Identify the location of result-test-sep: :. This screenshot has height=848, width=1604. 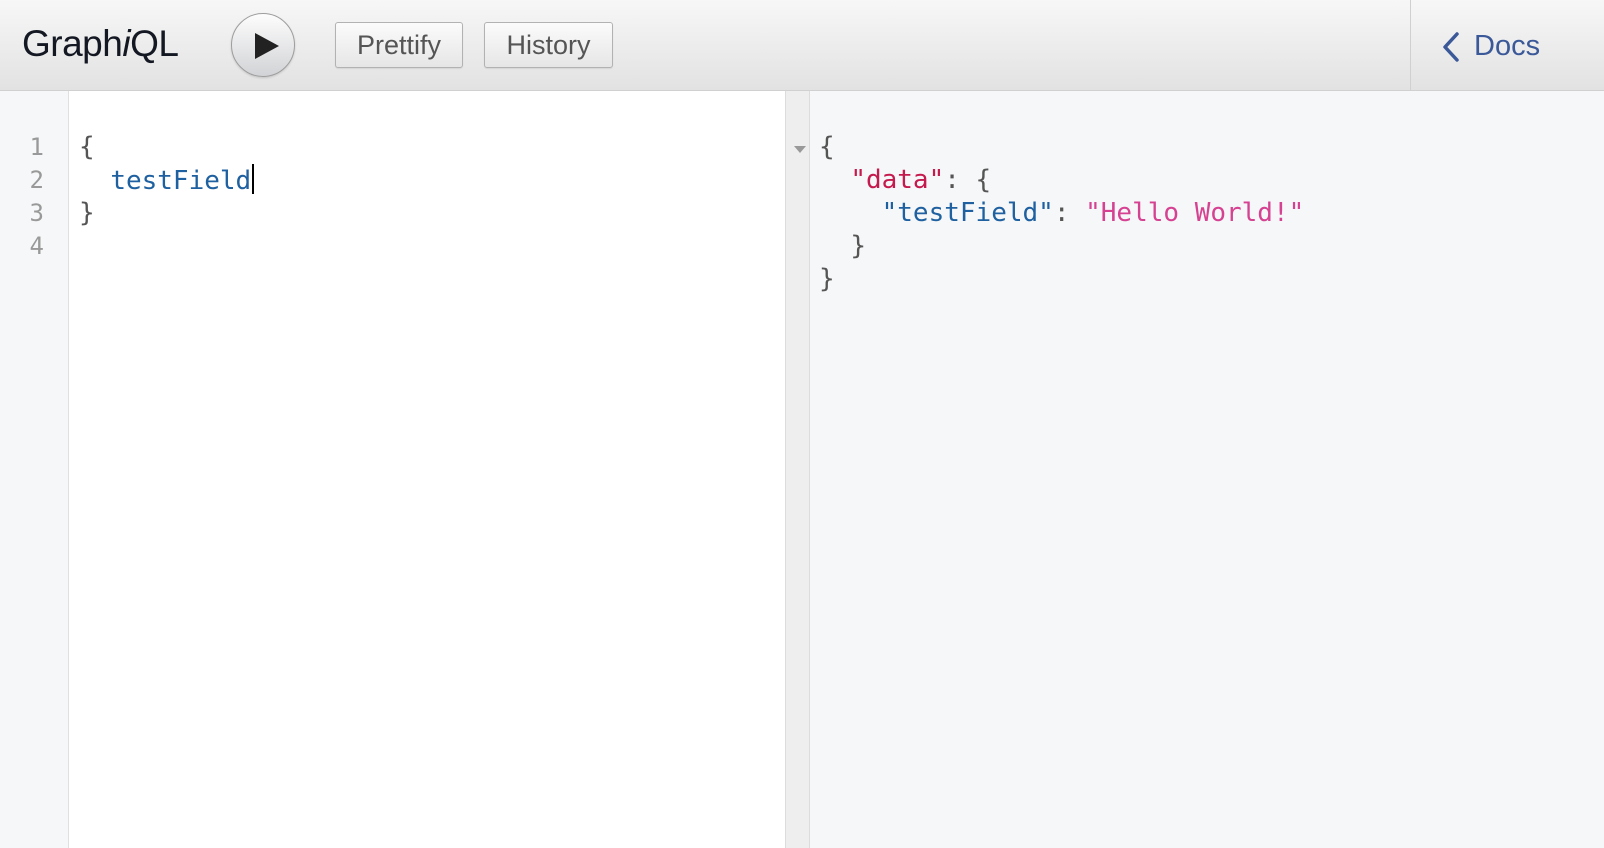
(1069, 213).